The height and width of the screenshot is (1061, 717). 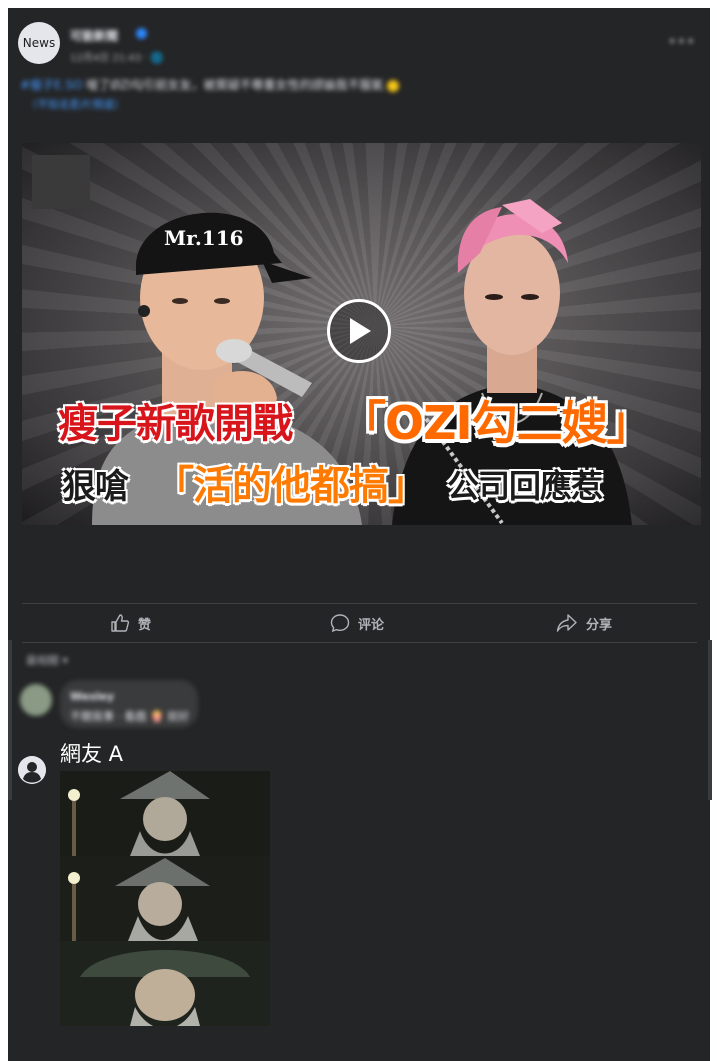 What do you see at coordinates (291, 486) in the screenshot?
I see `headline-line2-orange: 「活的他都搞」` at bounding box center [291, 486].